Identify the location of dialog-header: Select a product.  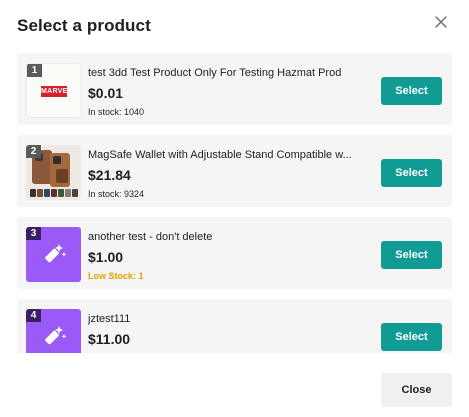
(234, 27).